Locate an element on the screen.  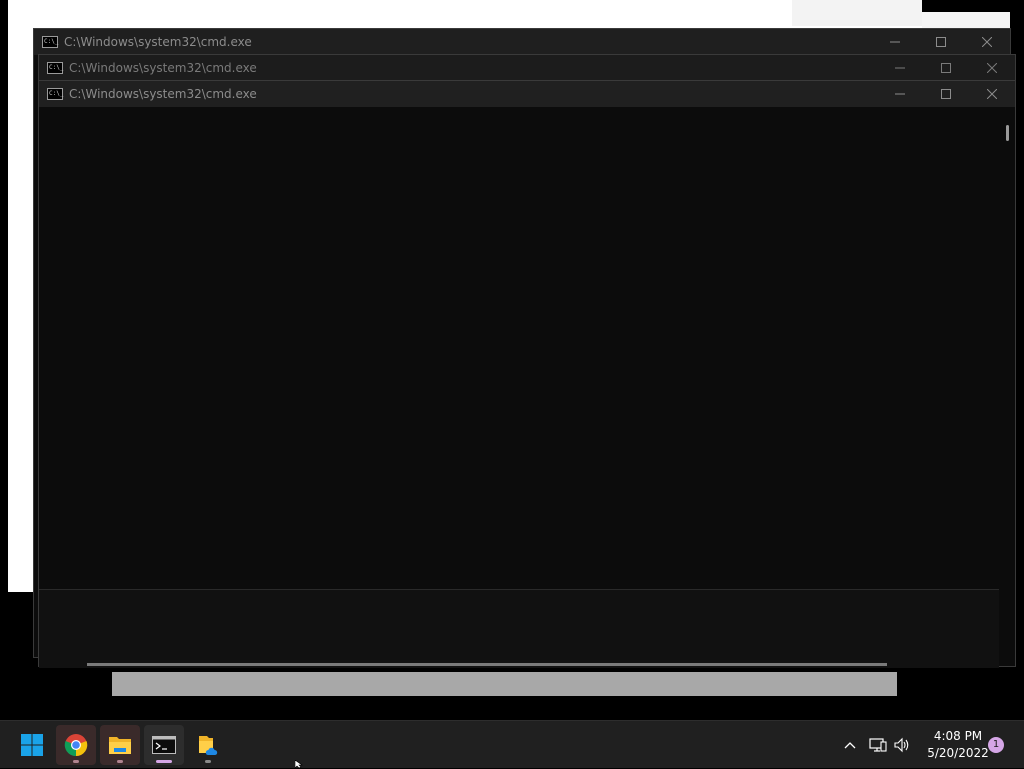
file-explorer-icon is located at coordinates (120, 745).